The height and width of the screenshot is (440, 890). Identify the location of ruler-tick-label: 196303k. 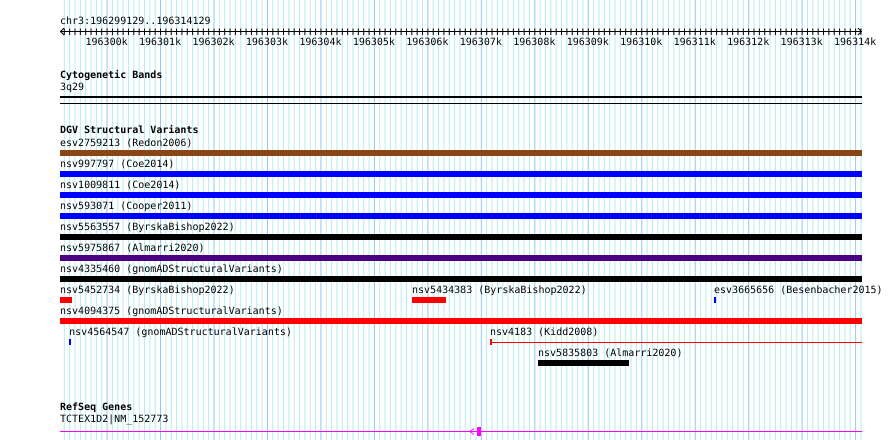
(267, 42).